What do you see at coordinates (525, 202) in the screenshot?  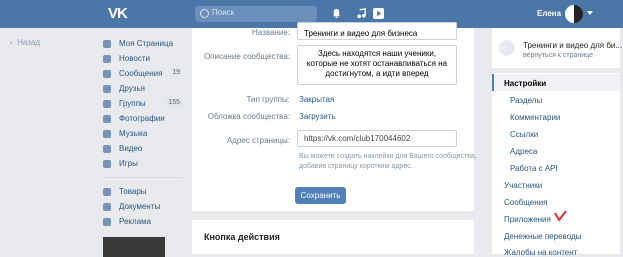 I see `menu-item-messages: Сообщения` at bounding box center [525, 202].